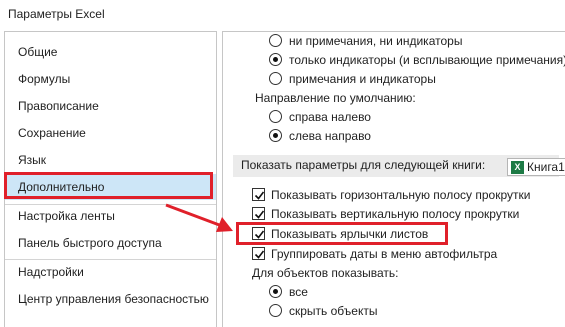  What do you see at coordinates (199, 217) in the screenshot?
I see `red-arrow-icon` at bounding box center [199, 217].